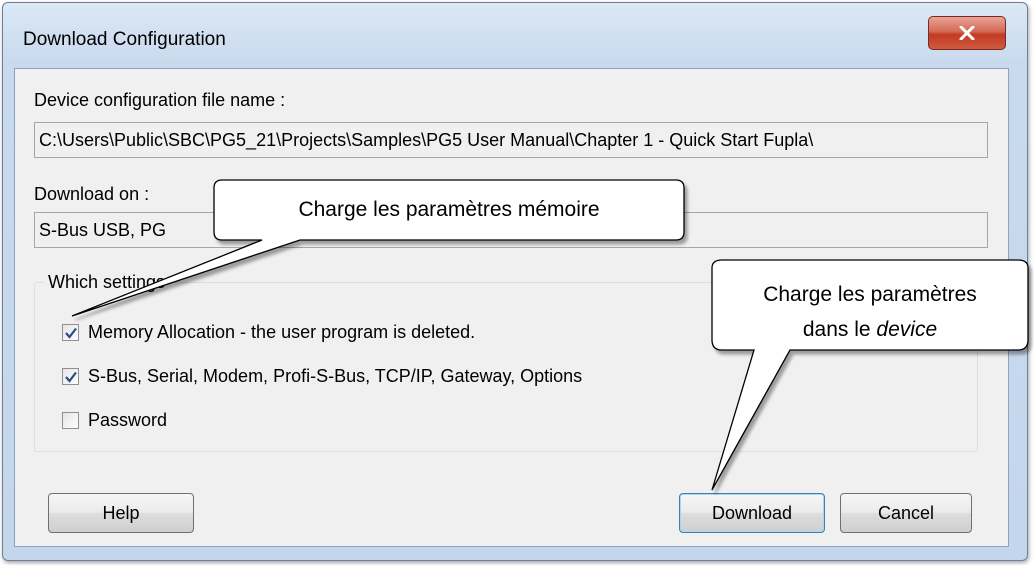 The width and height of the screenshot is (1034, 565). I want to click on device-callout-line2: dans le device, so click(870, 330).